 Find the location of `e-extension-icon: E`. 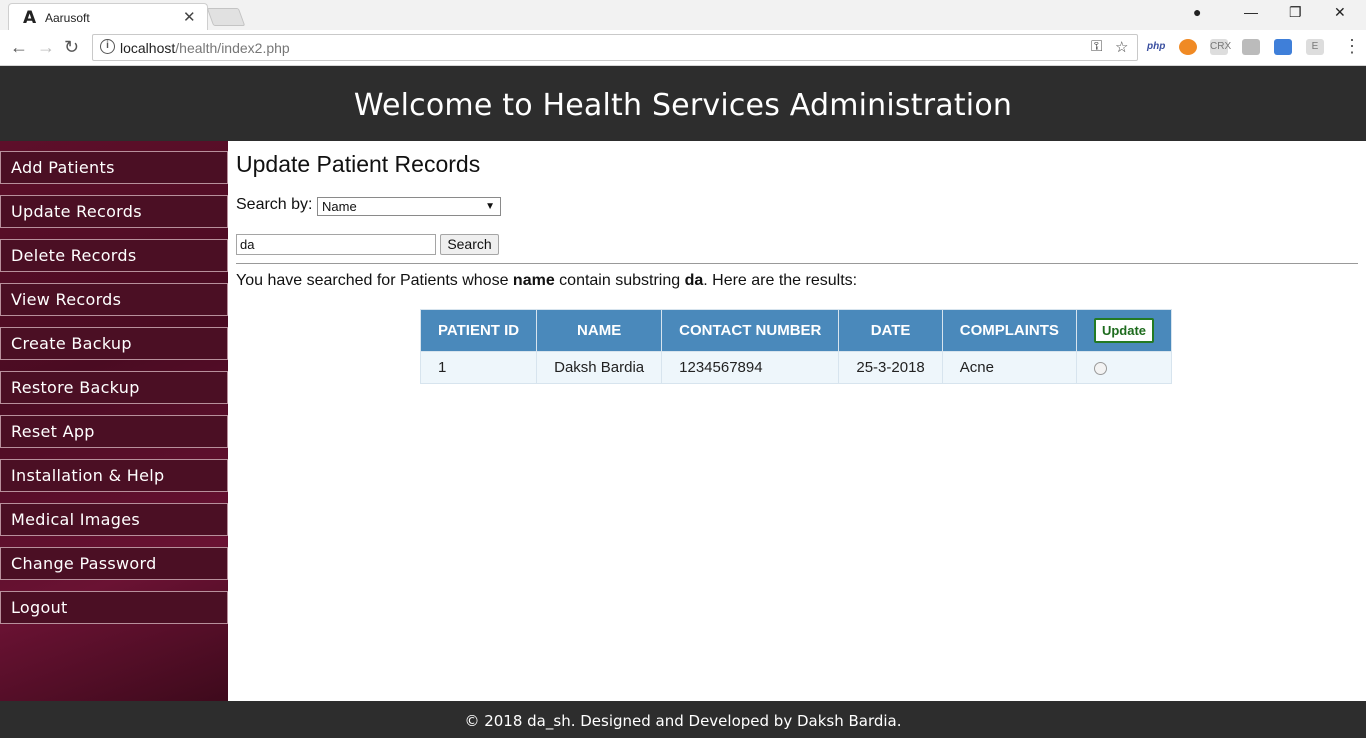

e-extension-icon: E is located at coordinates (1315, 47).